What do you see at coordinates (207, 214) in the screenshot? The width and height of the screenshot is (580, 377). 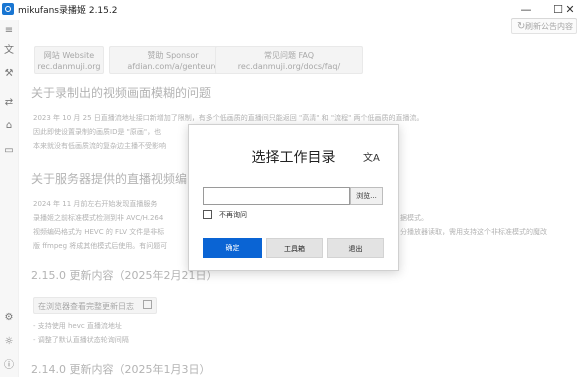 I see `no-ask-checkbox` at bounding box center [207, 214].